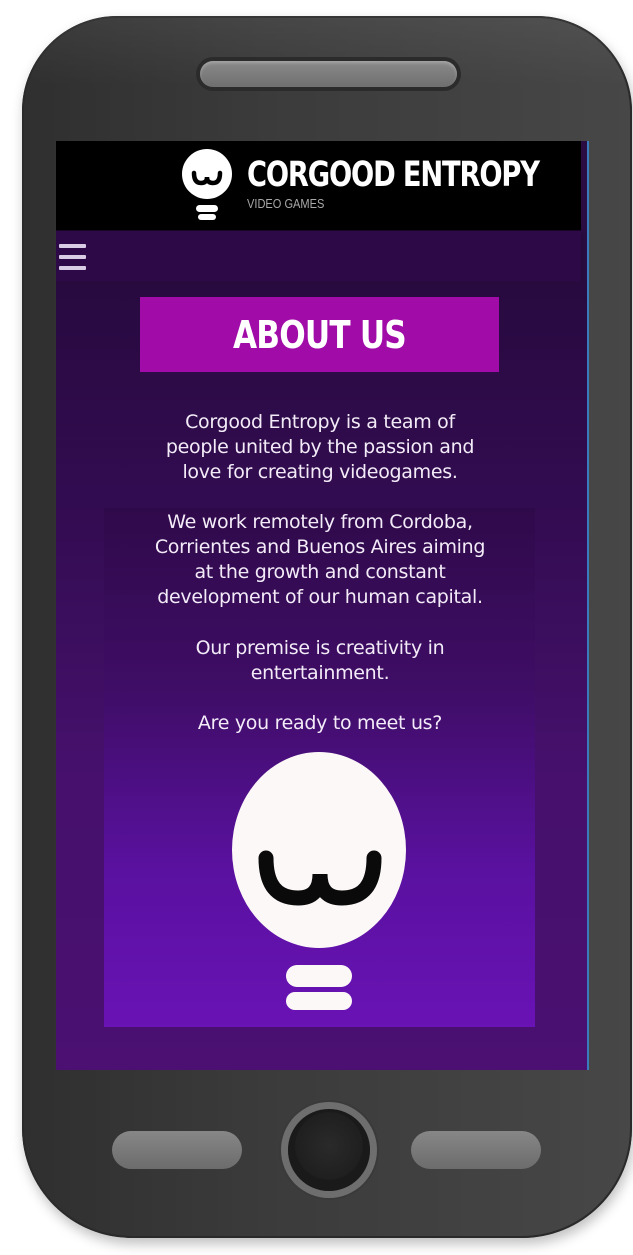 This screenshot has width=633, height=1255. What do you see at coordinates (318, 255) in the screenshot?
I see `nav-bar` at bounding box center [318, 255].